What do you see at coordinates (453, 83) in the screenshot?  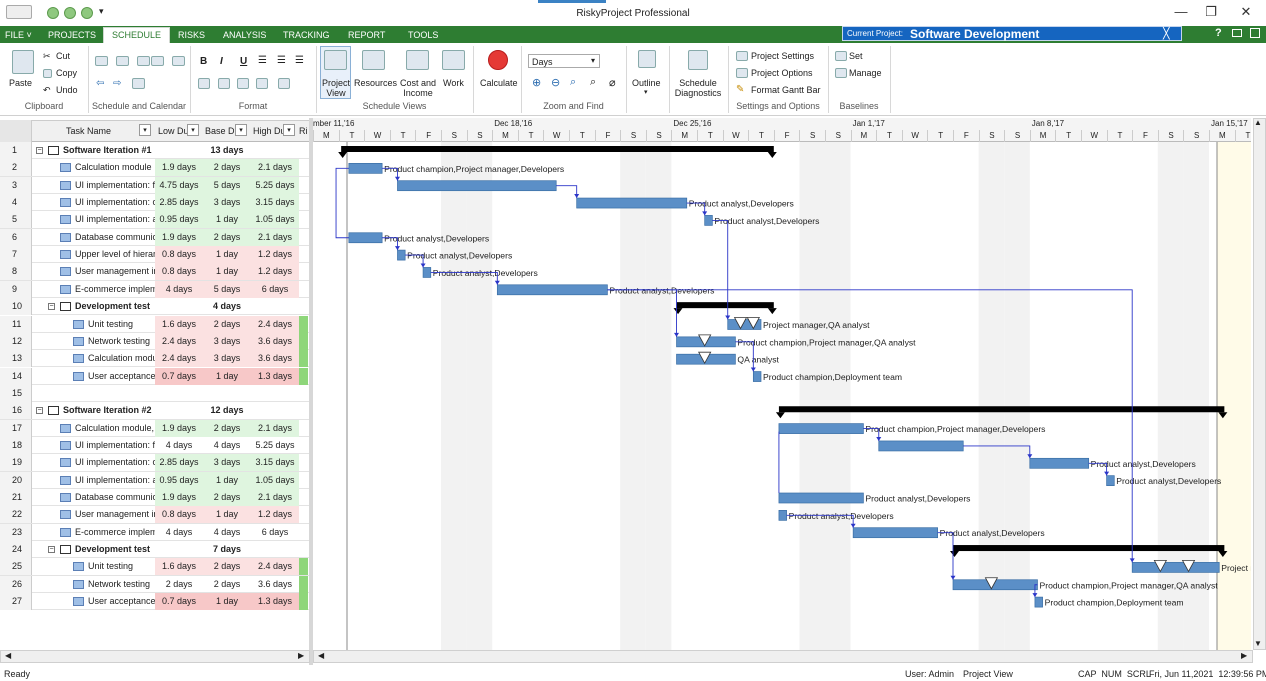 I see `work-button: Work` at bounding box center [453, 83].